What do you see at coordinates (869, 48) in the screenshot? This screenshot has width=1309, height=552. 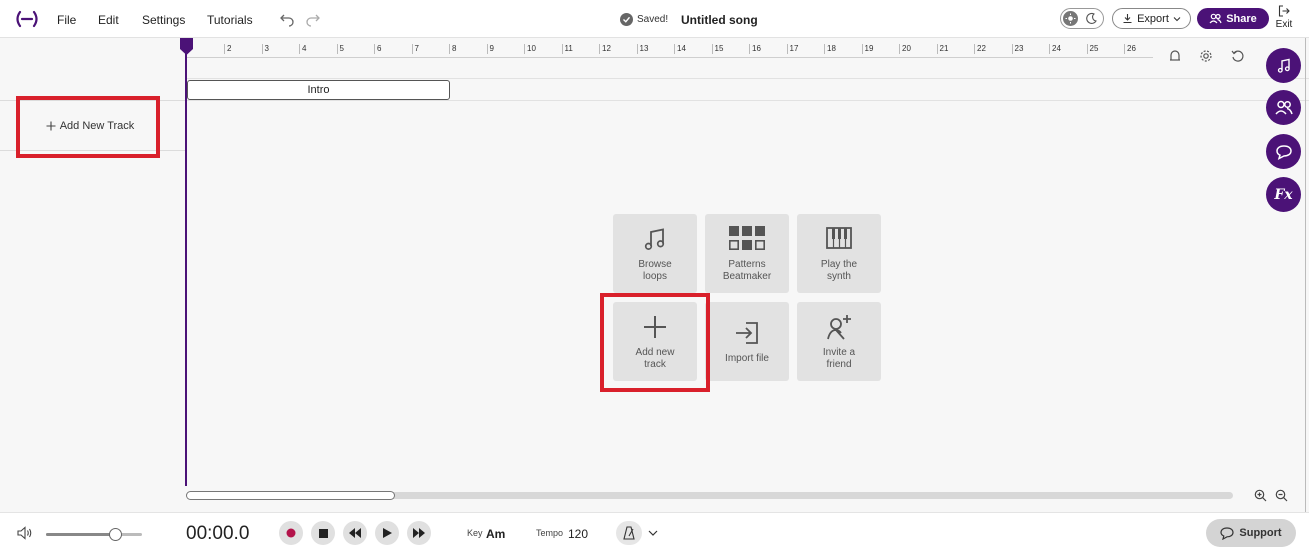 I see `ruler-bar-number: 19` at bounding box center [869, 48].